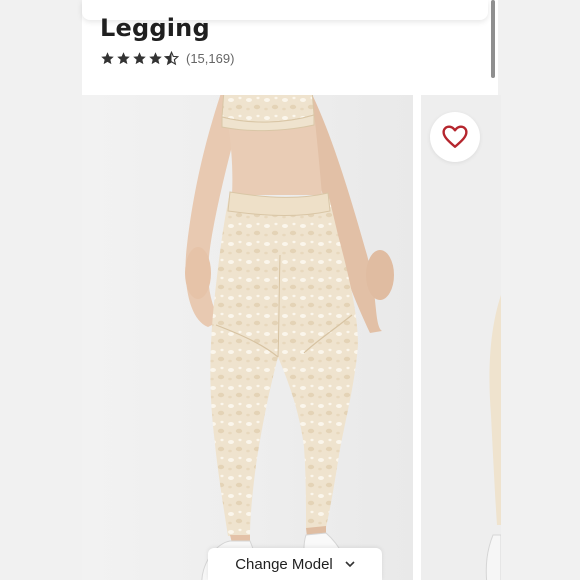 The image size is (580, 580). I want to click on change-model-label: Change Model, so click(284, 564).